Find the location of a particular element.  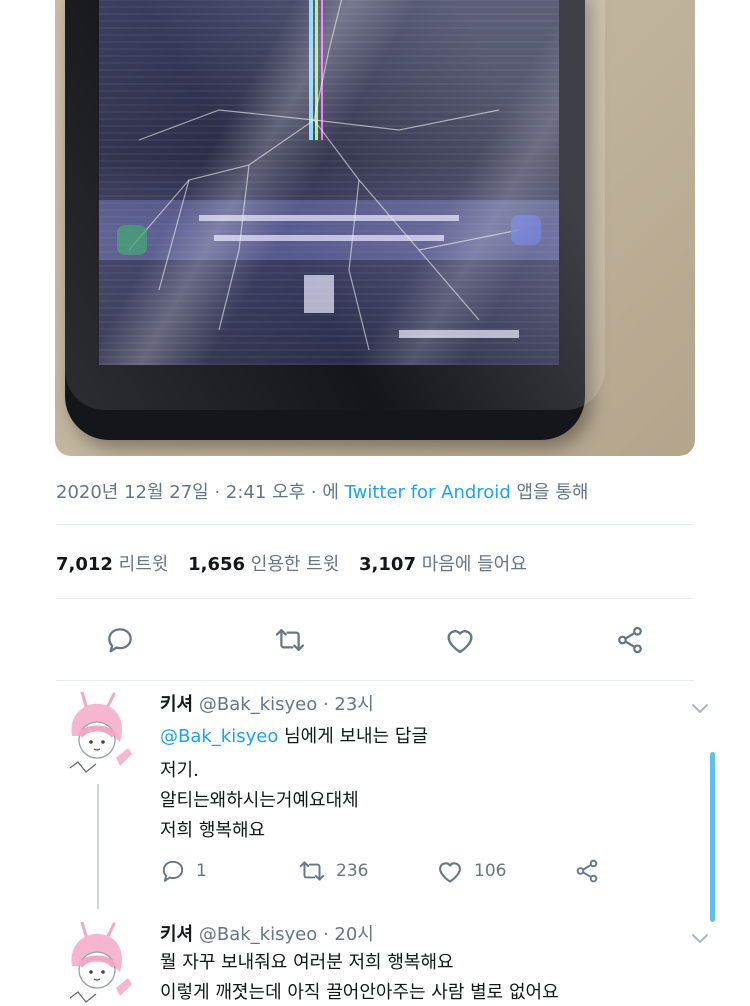

retweets-label: 리트윗 is located at coordinates (143, 564).